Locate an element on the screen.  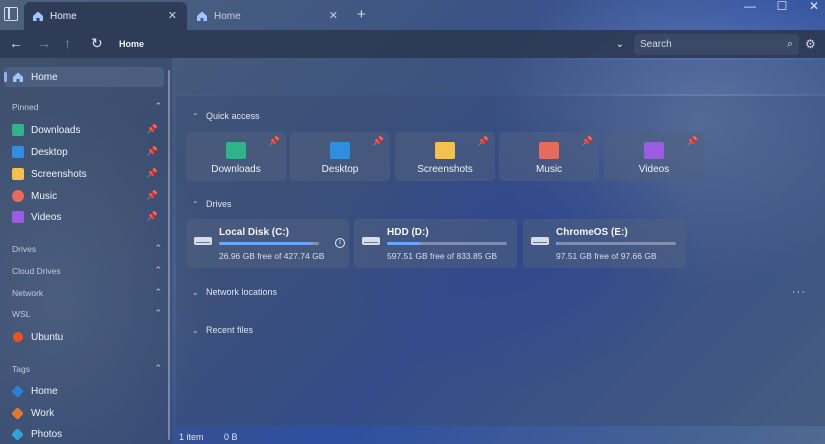
folder-icon is located at coordinates (18, 174).